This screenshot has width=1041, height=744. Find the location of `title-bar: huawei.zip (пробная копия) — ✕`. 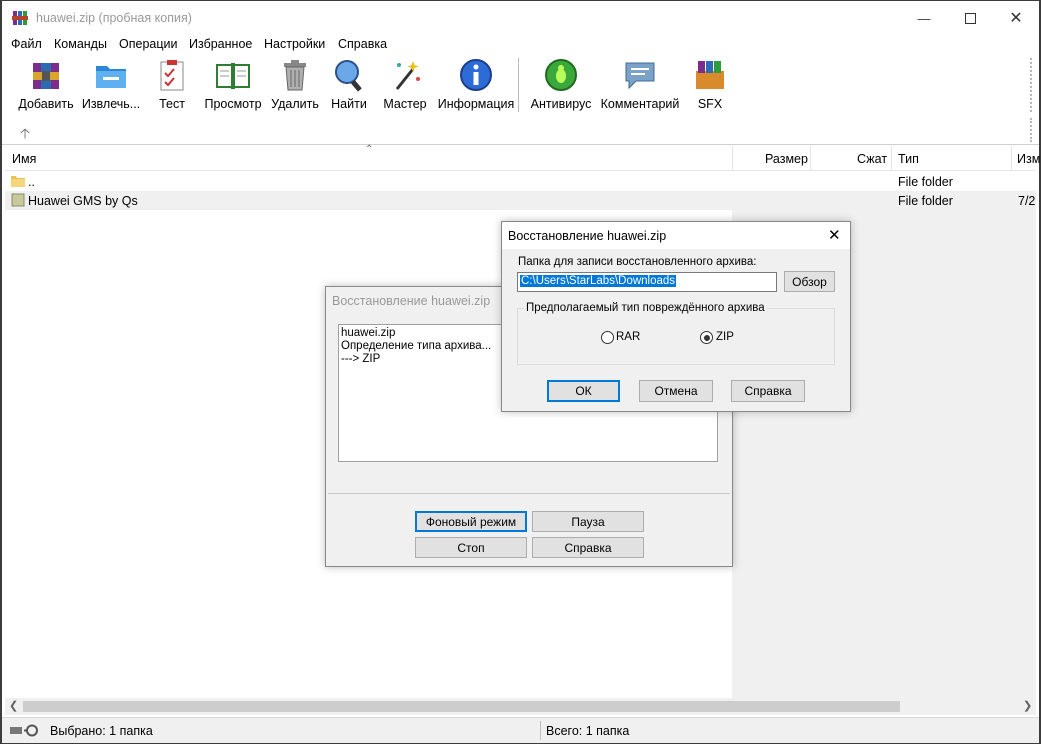

title-bar: huawei.zip (пробная копия) — ✕ is located at coordinates (520, 18).